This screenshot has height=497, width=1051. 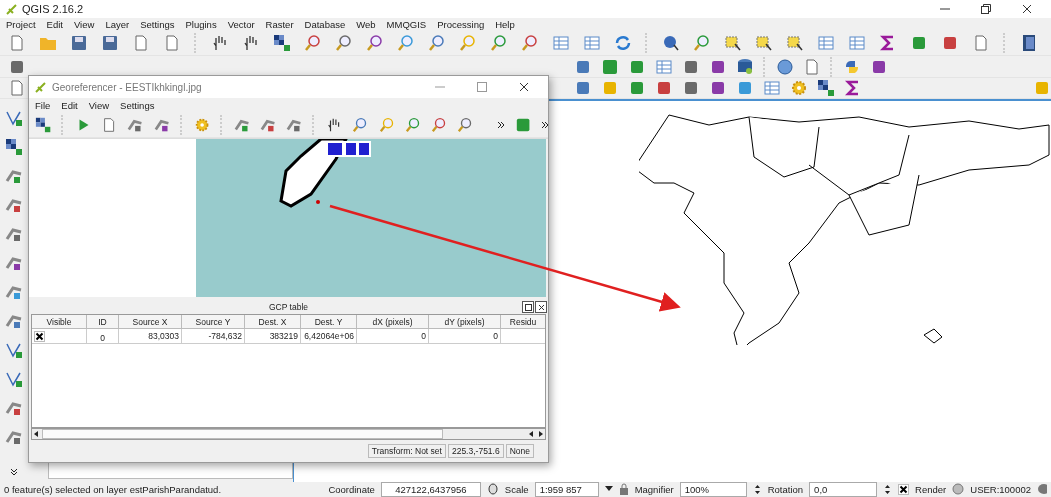 I want to click on column-header: Dest. X, so click(x=273, y=322).